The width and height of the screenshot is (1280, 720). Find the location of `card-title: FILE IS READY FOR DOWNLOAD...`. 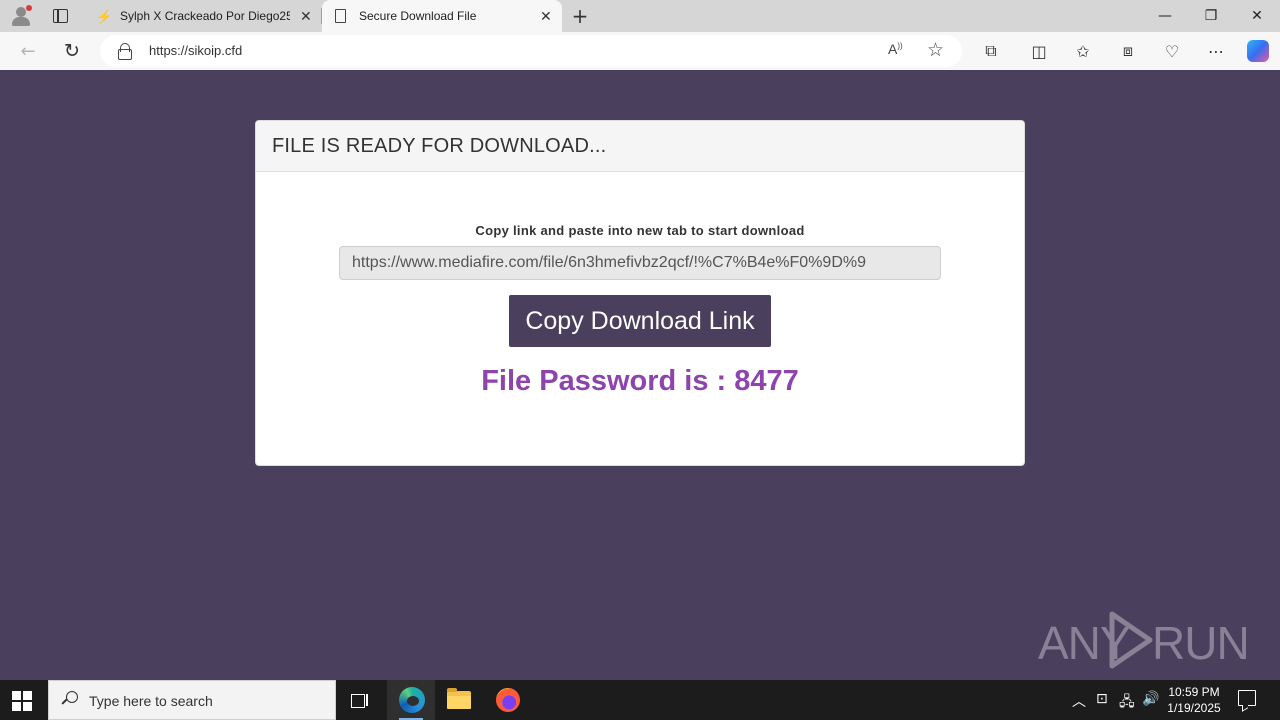

card-title: FILE IS READY FOR DOWNLOAD... is located at coordinates (439, 145).